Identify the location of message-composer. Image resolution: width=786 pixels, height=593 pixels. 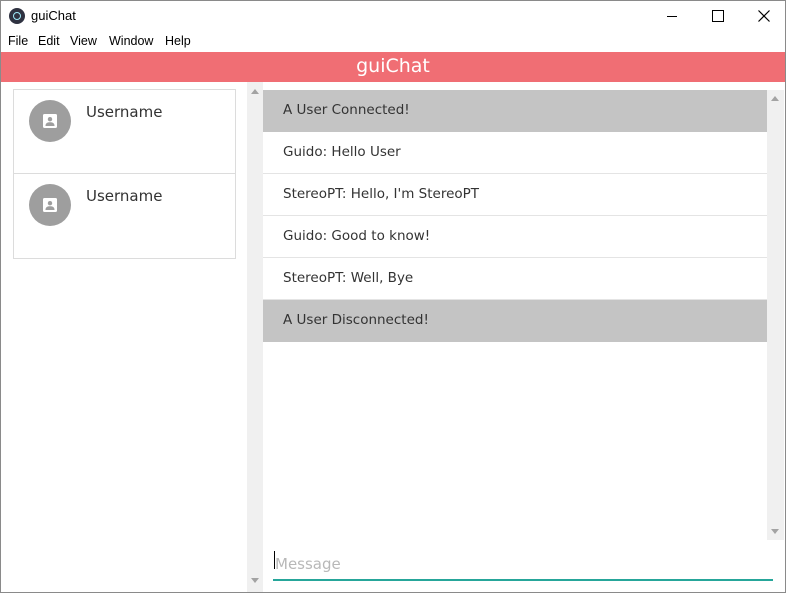
(524, 566).